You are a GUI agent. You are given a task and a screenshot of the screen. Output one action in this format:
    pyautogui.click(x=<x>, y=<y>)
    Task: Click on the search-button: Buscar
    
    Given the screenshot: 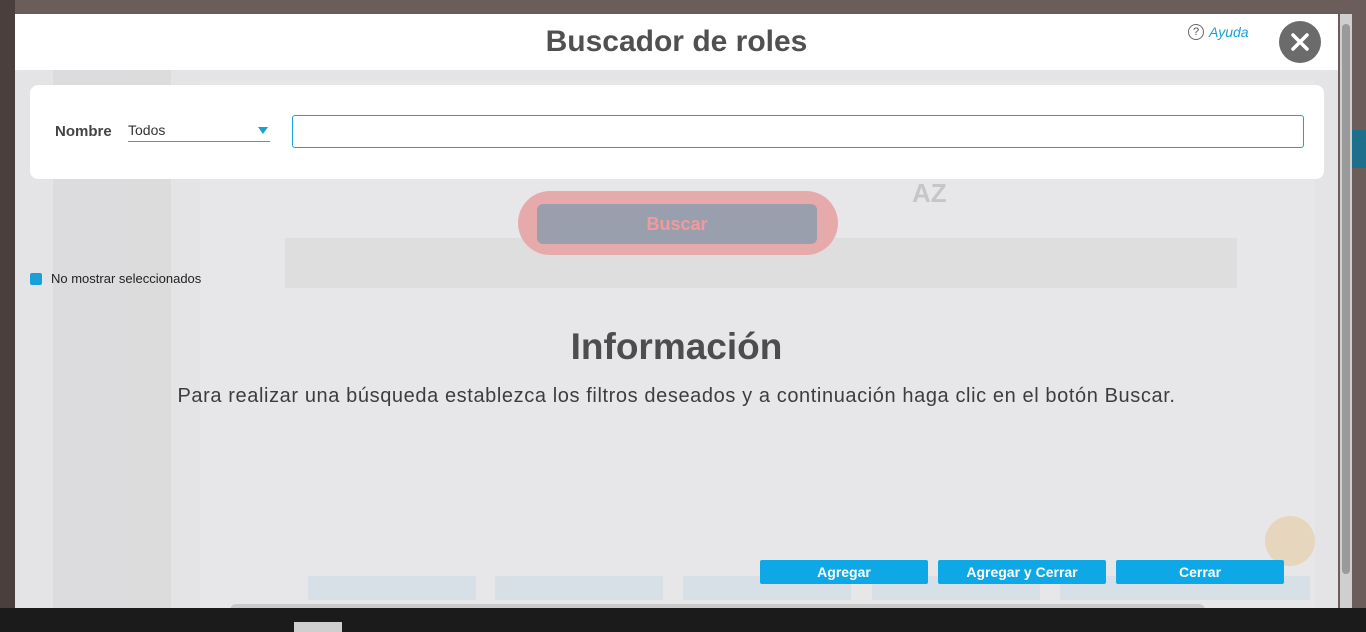 What is the action you would take?
    pyautogui.click(x=677, y=224)
    